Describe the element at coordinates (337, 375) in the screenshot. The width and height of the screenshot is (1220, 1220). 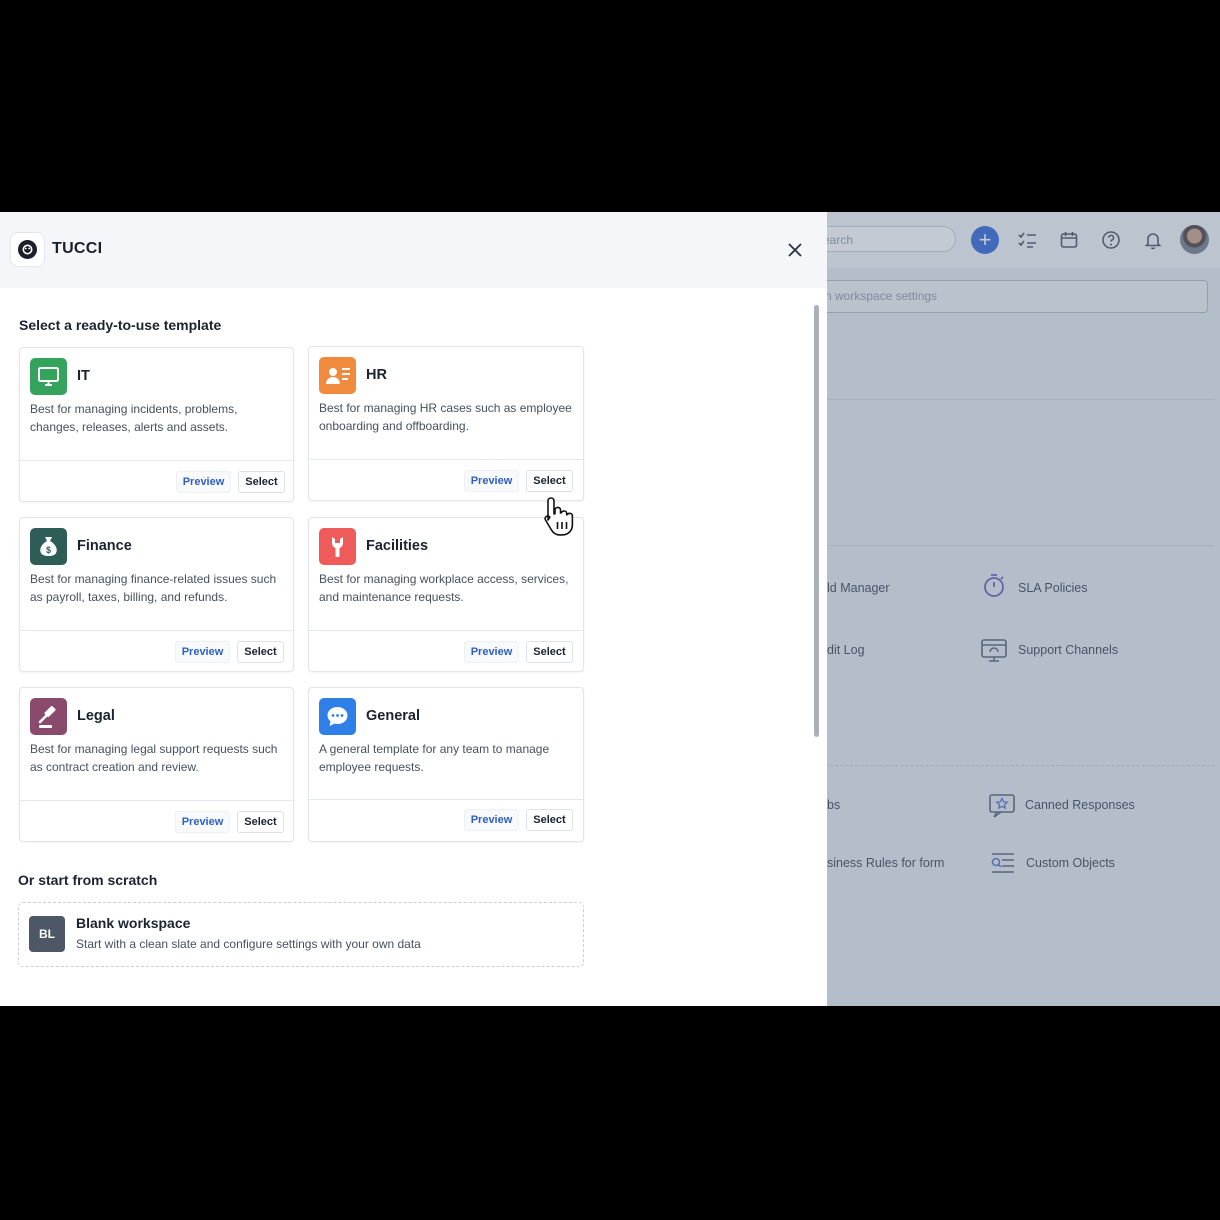
I see `id-card-icon` at that location.